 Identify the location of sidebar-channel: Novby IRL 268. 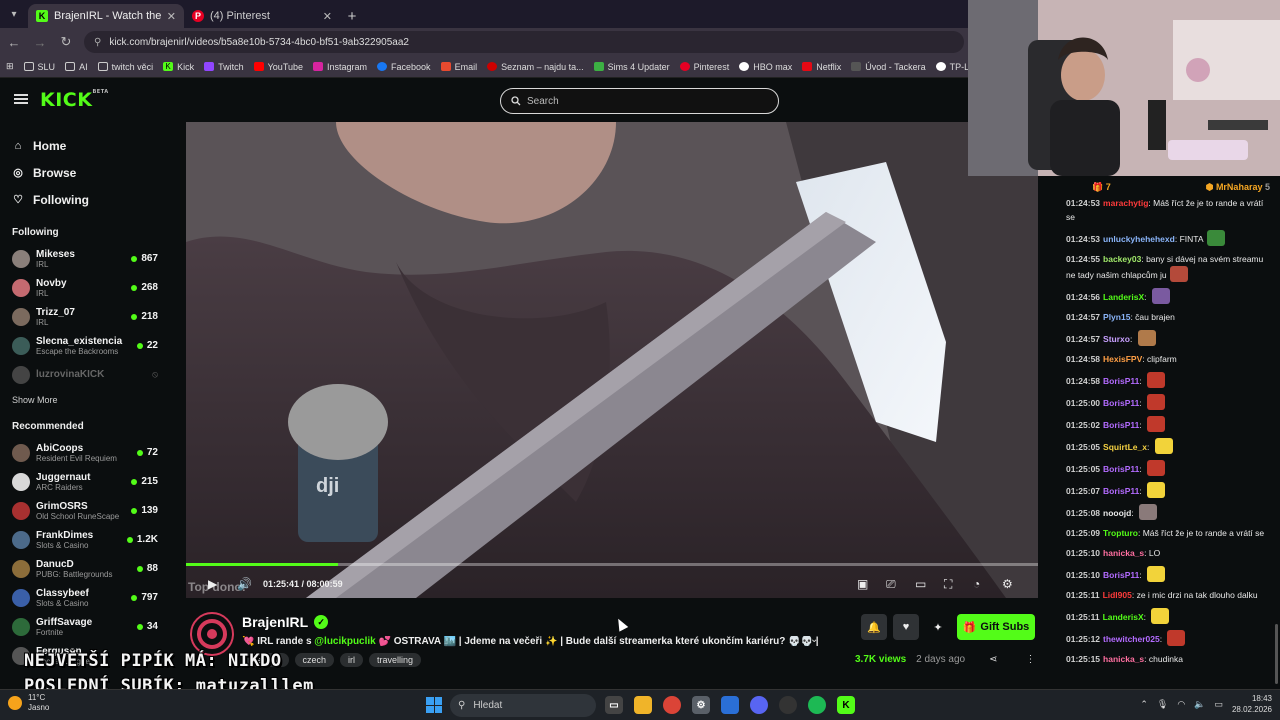
(85, 287).